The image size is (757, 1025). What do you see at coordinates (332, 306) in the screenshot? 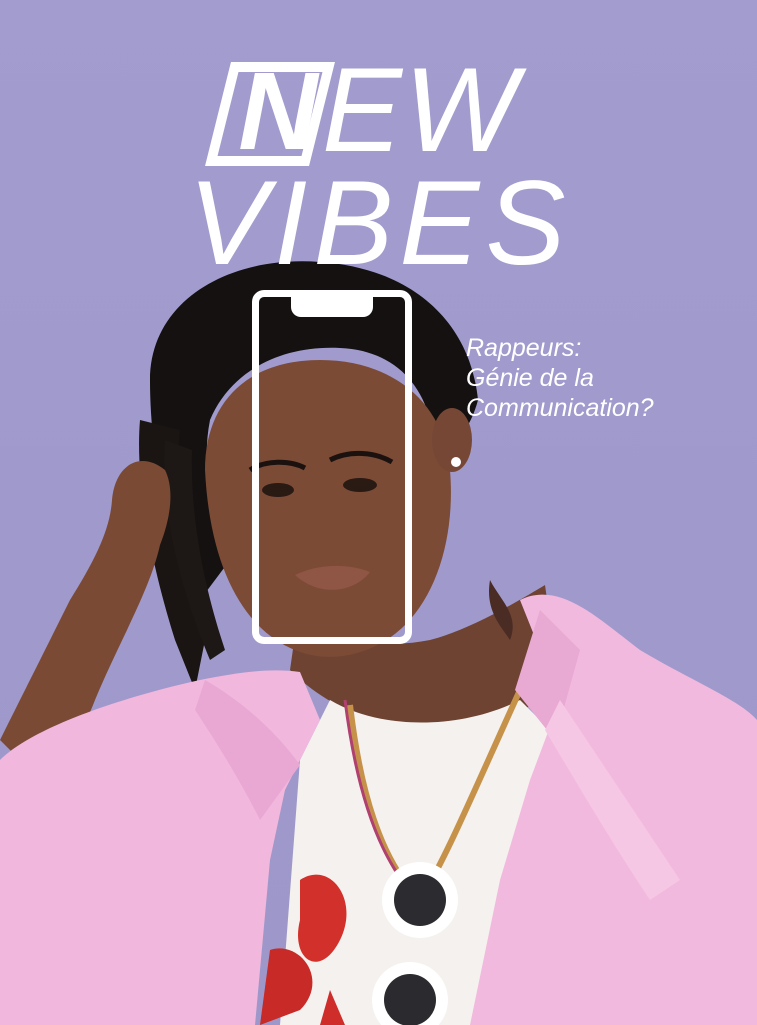
I see `phone-notch` at bounding box center [332, 306].